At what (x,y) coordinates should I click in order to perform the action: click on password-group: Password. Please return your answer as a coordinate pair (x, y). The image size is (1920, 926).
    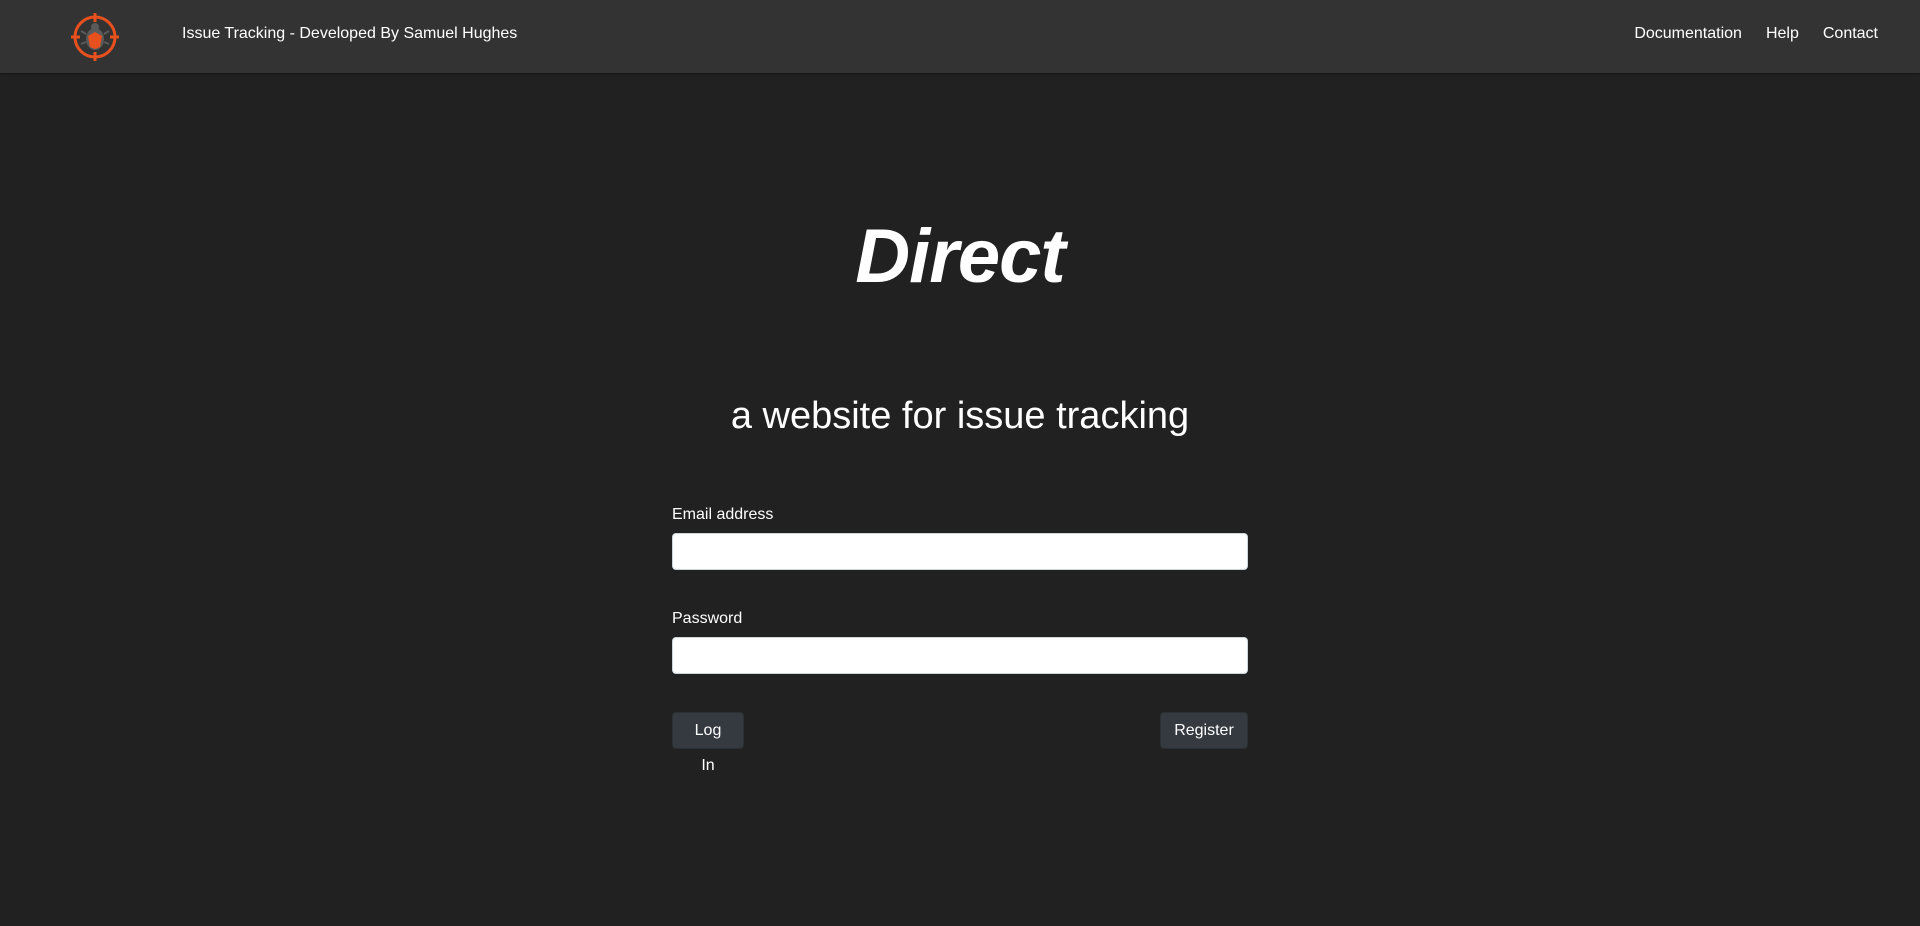
    Looking at the image, I should click on (960, 641).